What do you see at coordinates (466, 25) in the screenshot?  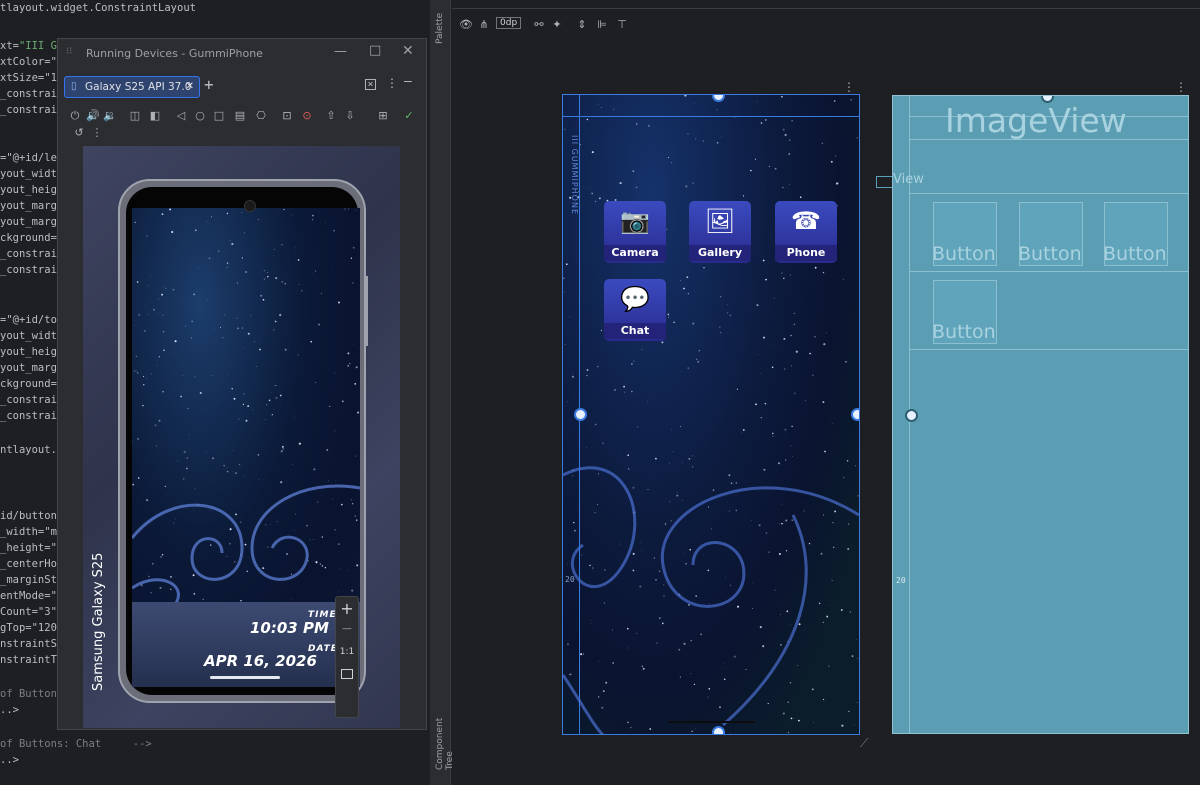 I see `eye-icon: 👁` at bounding box center [466, 25].